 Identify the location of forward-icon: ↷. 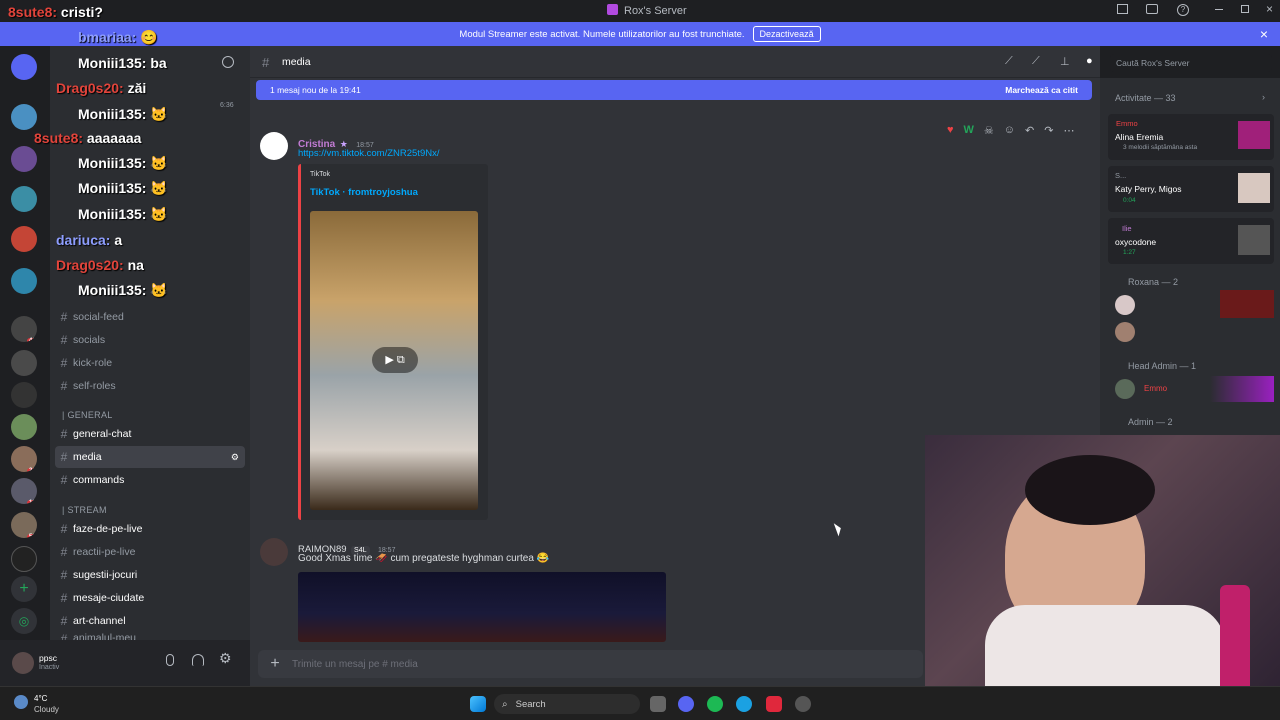
(1048, 132).